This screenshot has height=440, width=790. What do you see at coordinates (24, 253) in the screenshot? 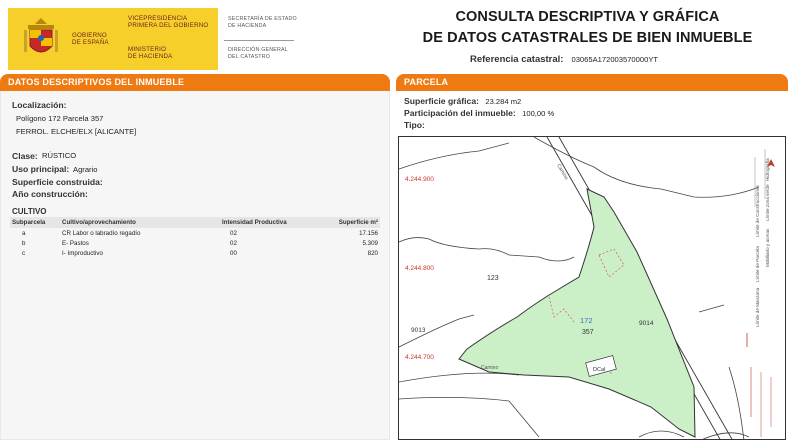
I see `cell-subparcela: c` at bounding box center [24, 253].